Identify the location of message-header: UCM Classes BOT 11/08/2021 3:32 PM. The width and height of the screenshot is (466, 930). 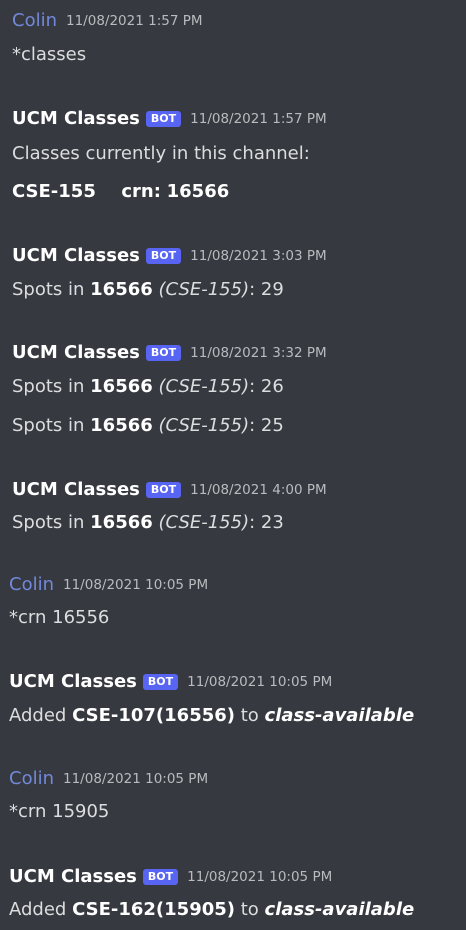
(169, 353).